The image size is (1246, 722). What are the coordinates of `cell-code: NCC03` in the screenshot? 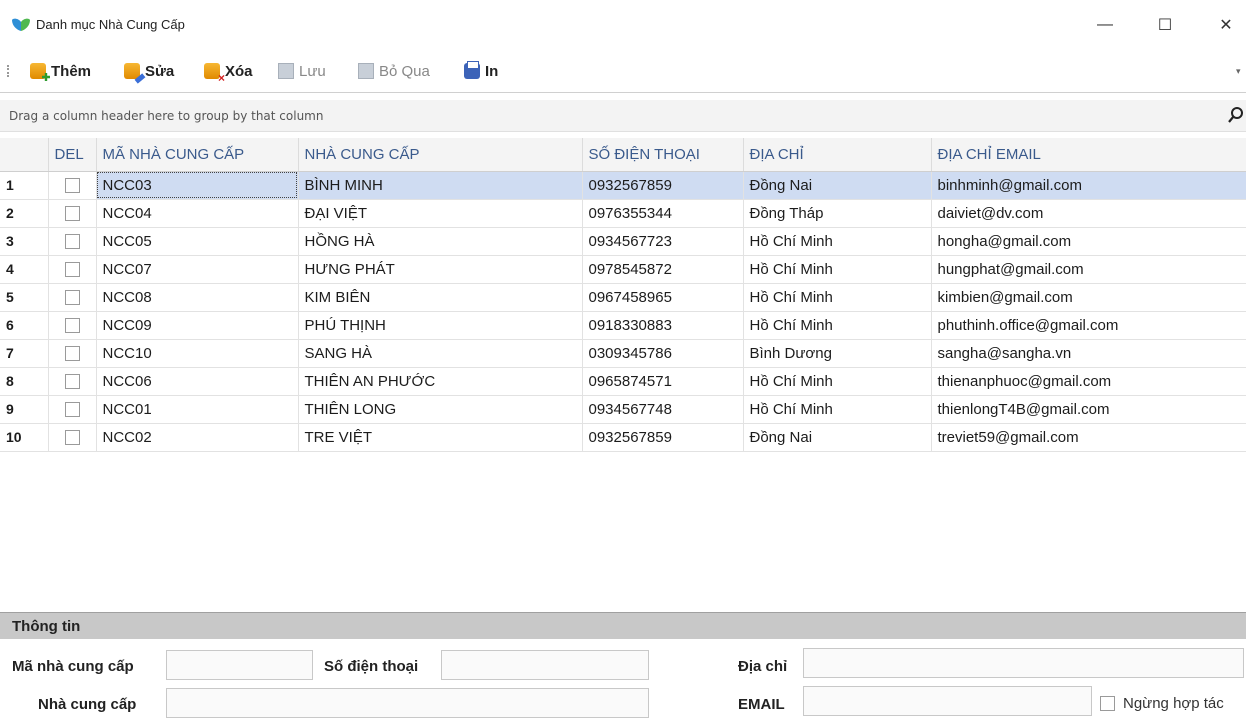 It's located at (197, 185).